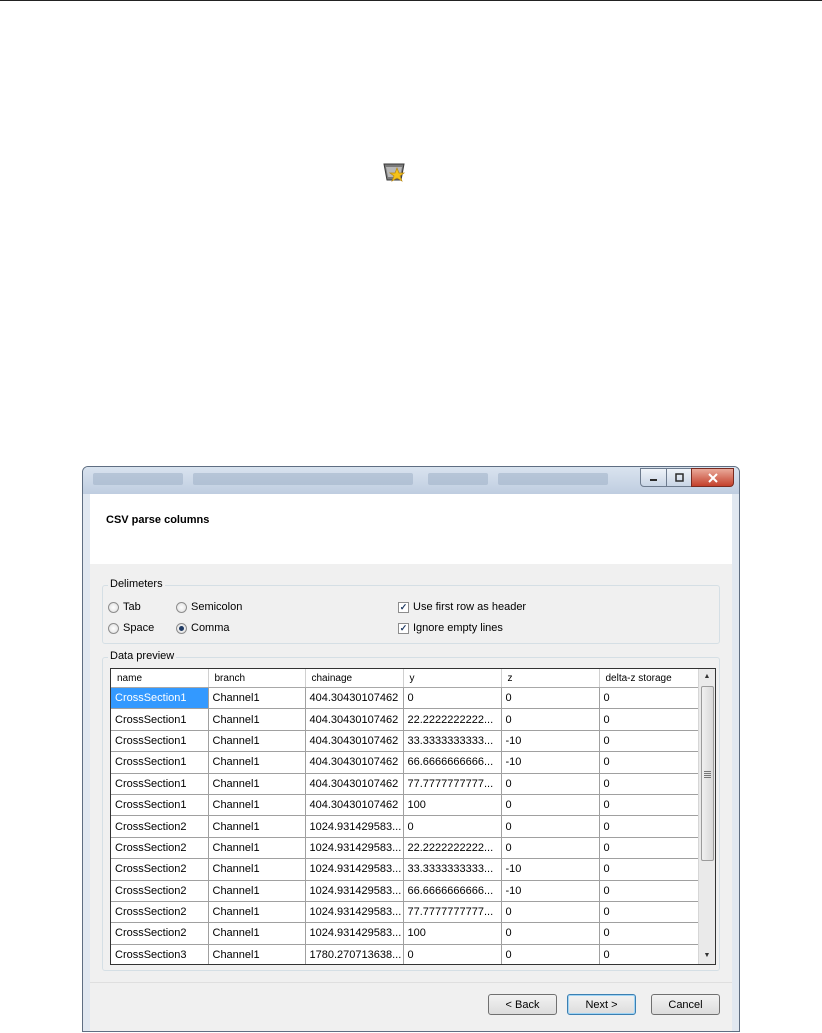 Image resolution: width=822 pixels, height=1033 pixels. Describe the element at coordinates (712, 477) in the screenshot. I see `close-window-button` at that location.